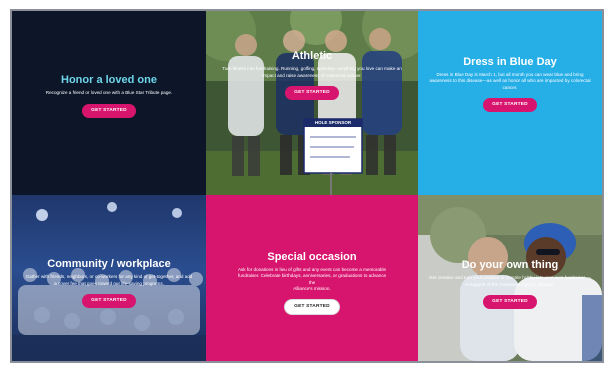 This screenshot has width=616, height=373. Describe the element at coordinates (109, 110) in the screenshot. I see `honor-get-started-button: GET STARTED` at that location.